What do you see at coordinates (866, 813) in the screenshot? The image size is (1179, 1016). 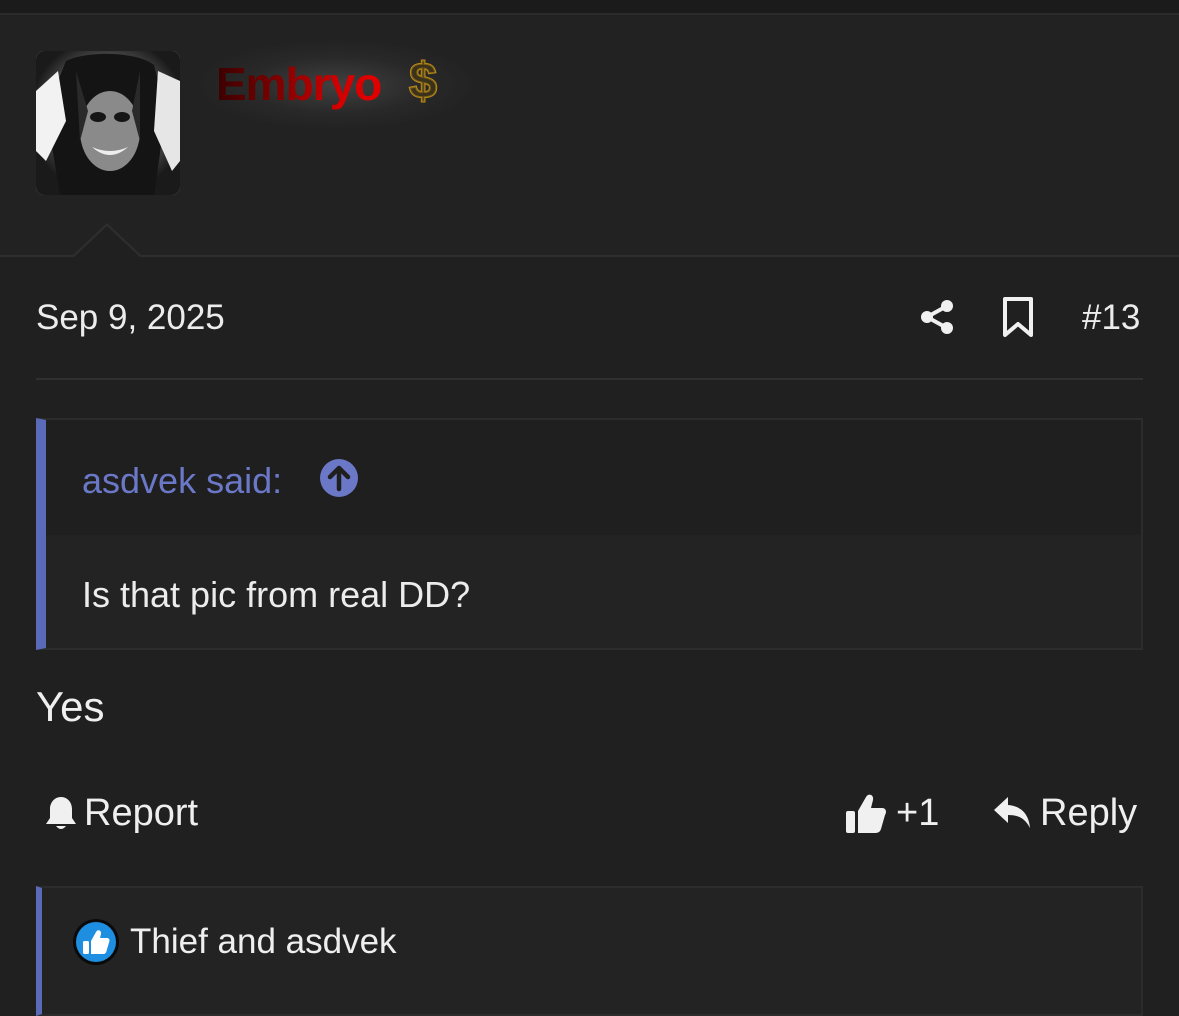 I see `thumbs-up-icon` at bounding box center [866, 813].